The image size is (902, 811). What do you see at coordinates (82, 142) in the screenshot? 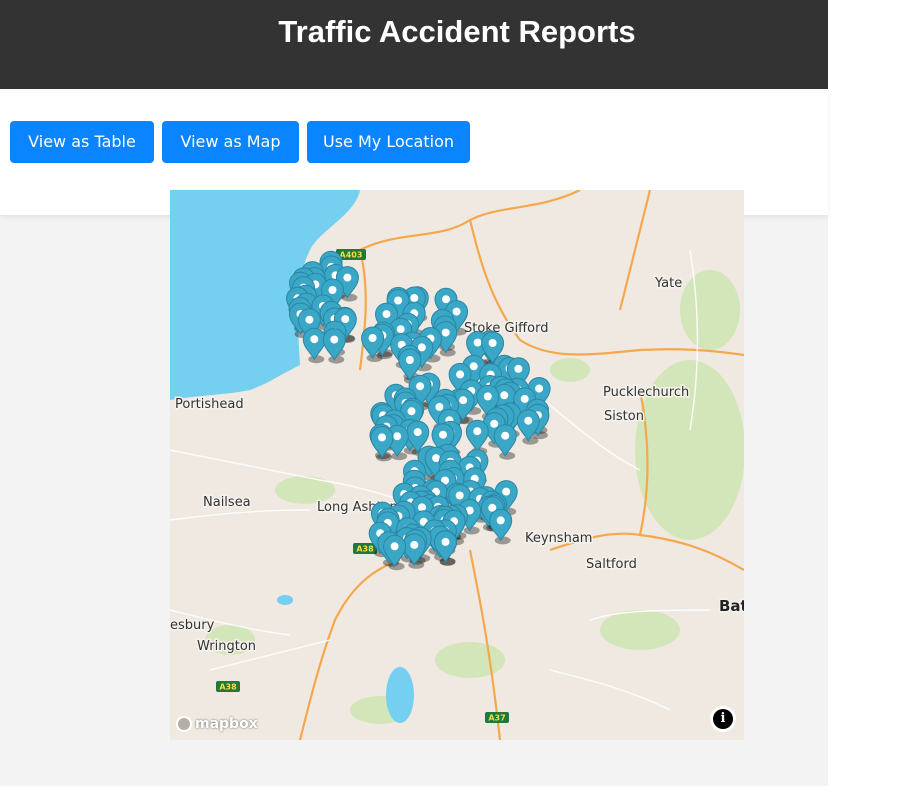
I see `view-as-table-button: View as Table` at bounding box center [82, 142].